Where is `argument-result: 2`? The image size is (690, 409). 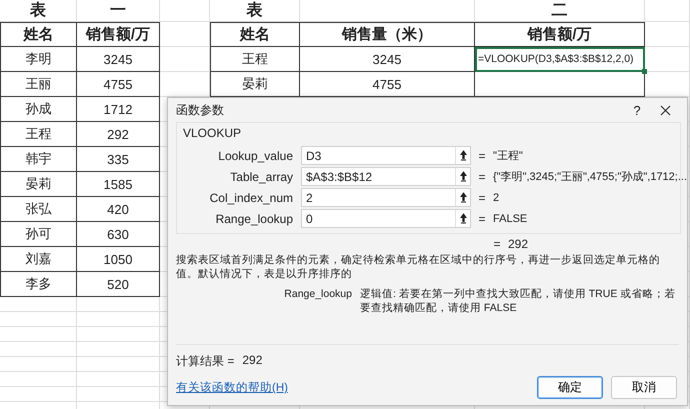
argument-result: 2 is located at coordinates (496, 198).